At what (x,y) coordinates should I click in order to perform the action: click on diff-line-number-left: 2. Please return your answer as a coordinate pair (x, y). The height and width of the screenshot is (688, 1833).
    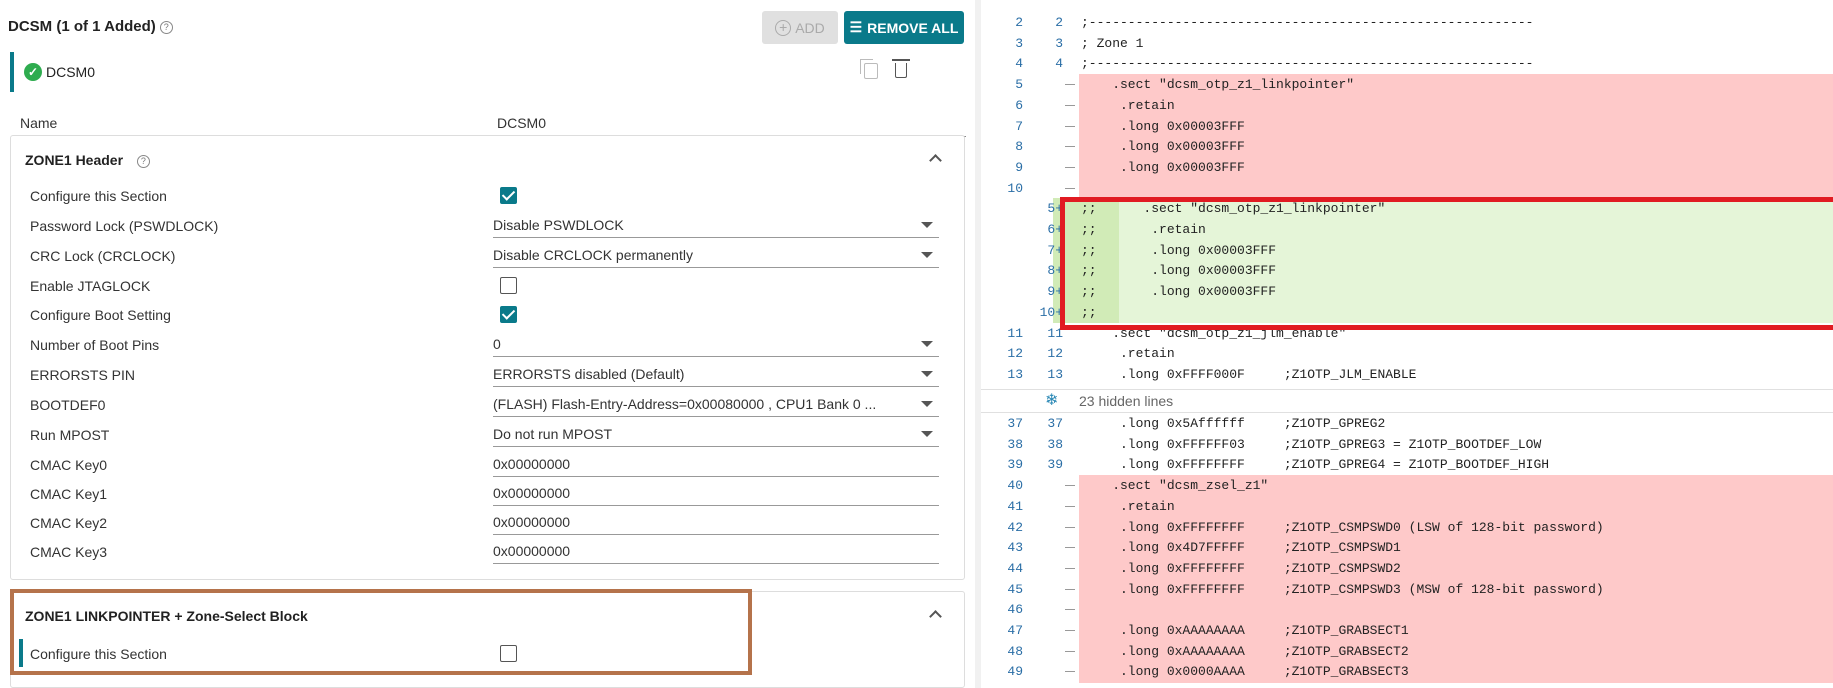
    Looking at the image, I should click on (1019, 22).